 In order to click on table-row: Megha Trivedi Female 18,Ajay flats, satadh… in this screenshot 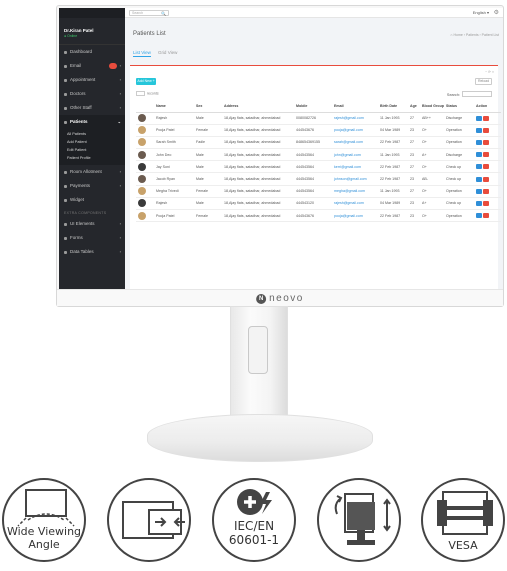, I will do `click(318, 191)`.